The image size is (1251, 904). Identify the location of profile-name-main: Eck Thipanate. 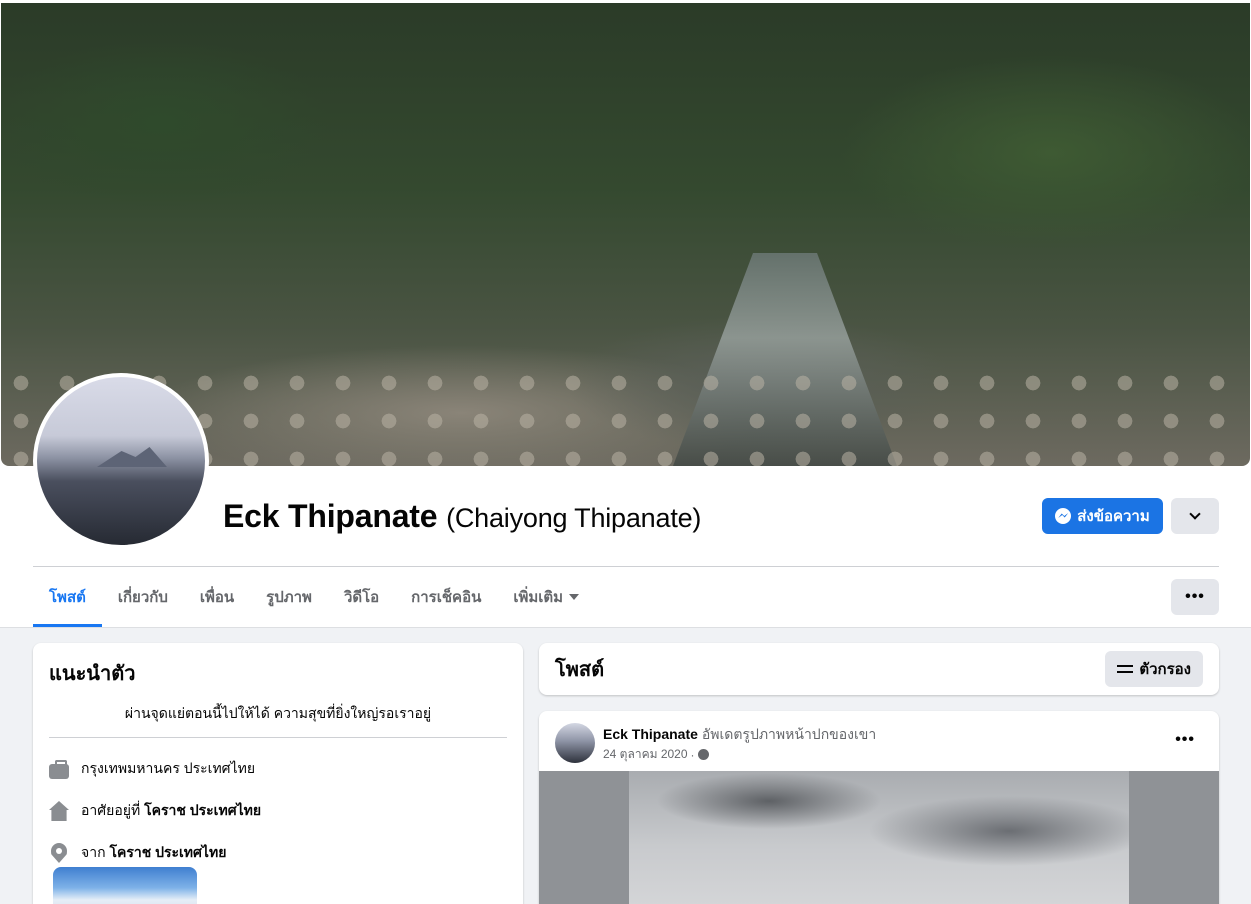
(330, 516).